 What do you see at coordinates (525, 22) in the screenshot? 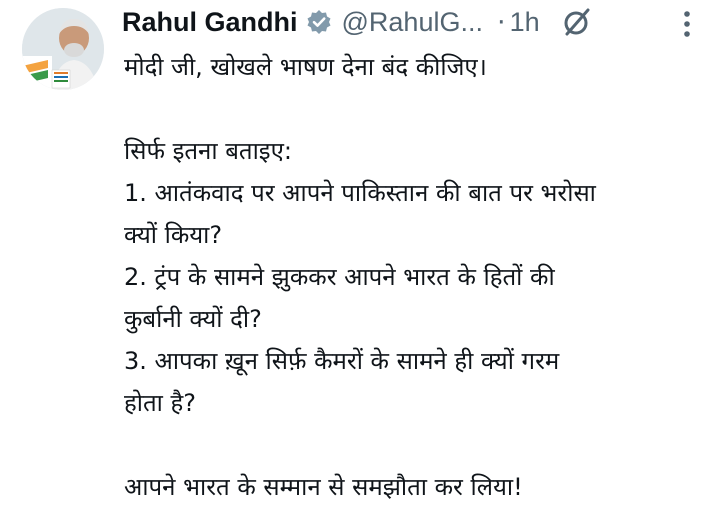
I see `timestamp: 1h` at bounding box center [525, 22].